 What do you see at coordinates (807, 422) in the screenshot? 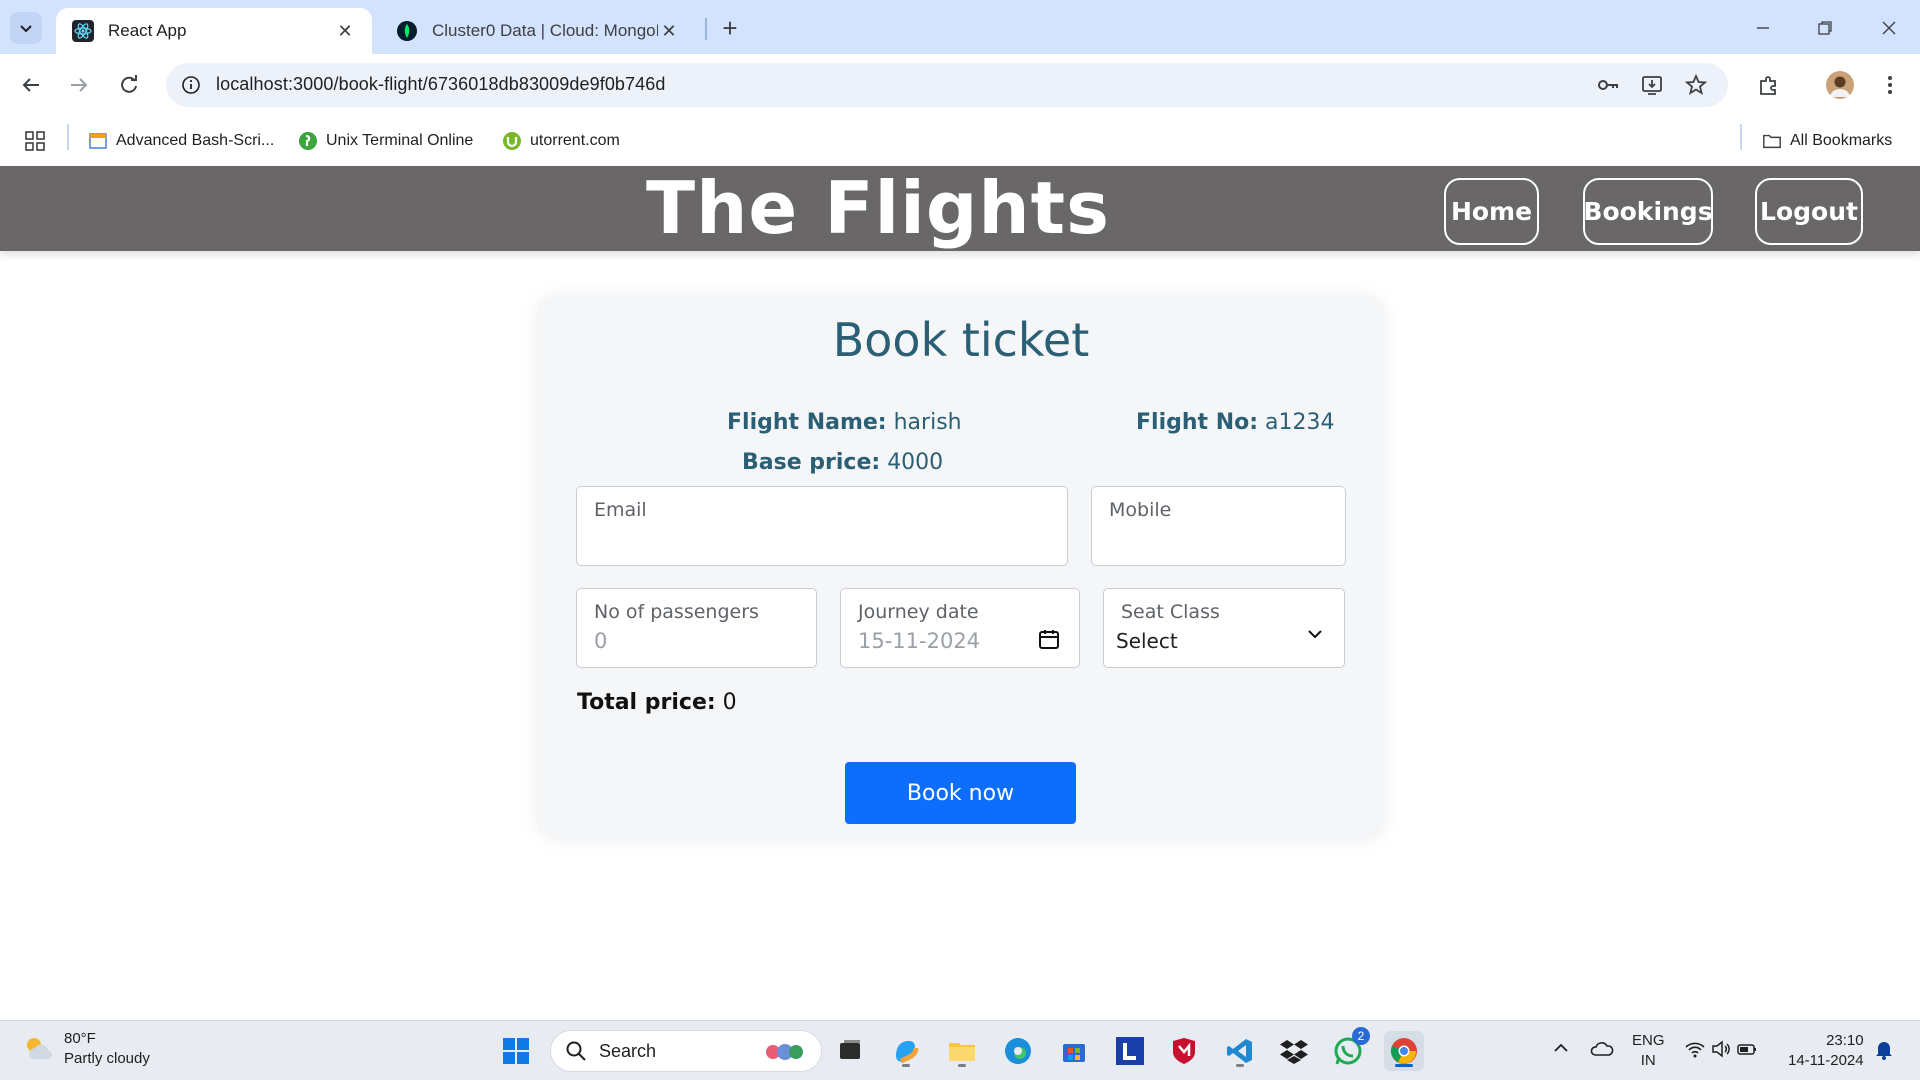
I see `flight-name-label: Flight Name:` at bounding box center [807, 422].